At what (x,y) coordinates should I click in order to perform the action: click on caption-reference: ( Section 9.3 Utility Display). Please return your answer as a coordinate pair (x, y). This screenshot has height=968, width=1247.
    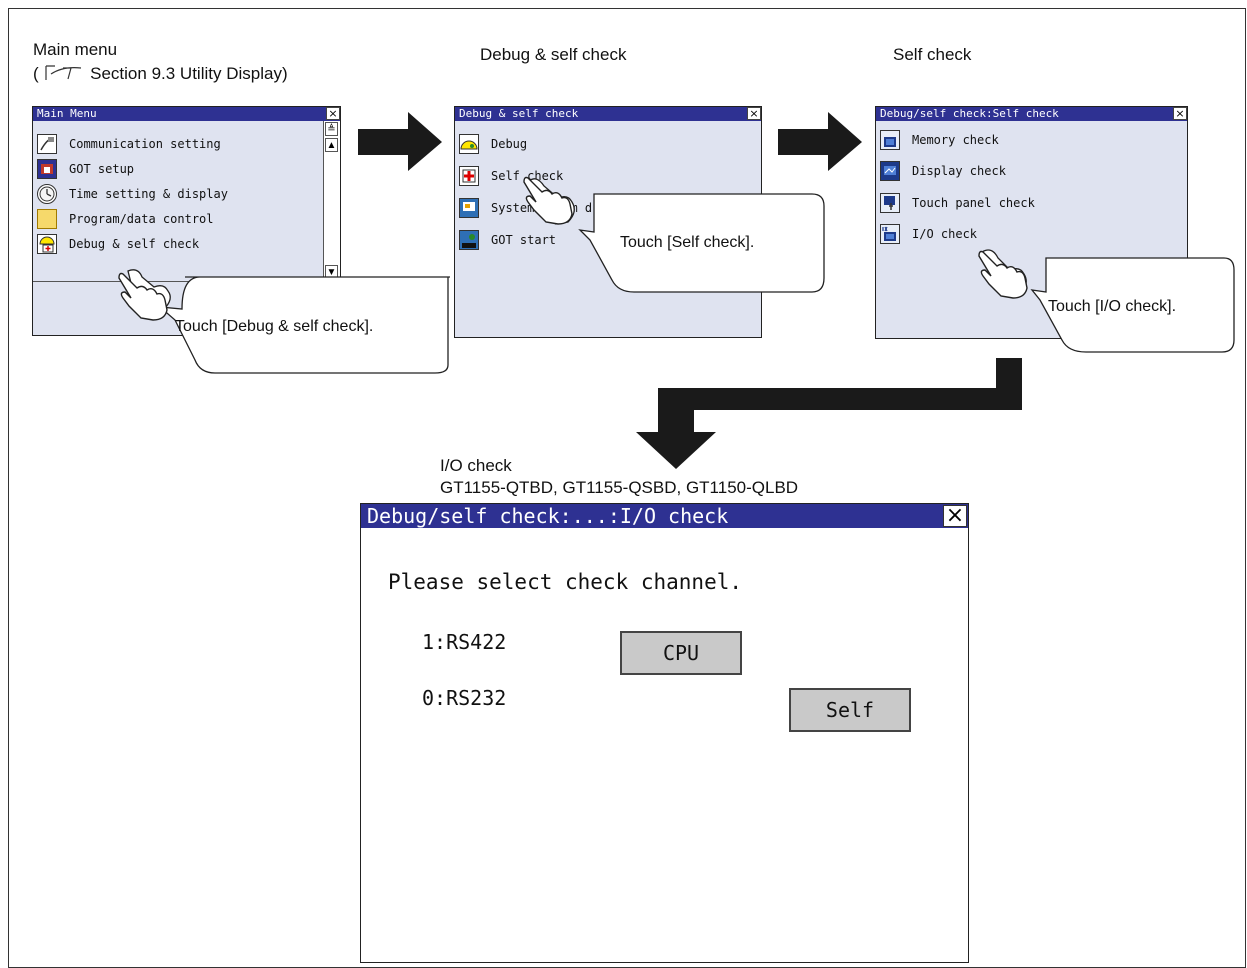
    Looking at the image, I should click on (160, 74).